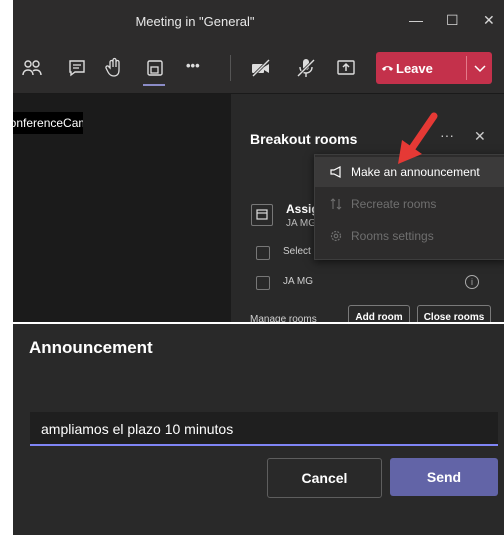 The image size is (504, 535). I want to click on cancel-button: Cancel, so click(324, 478).